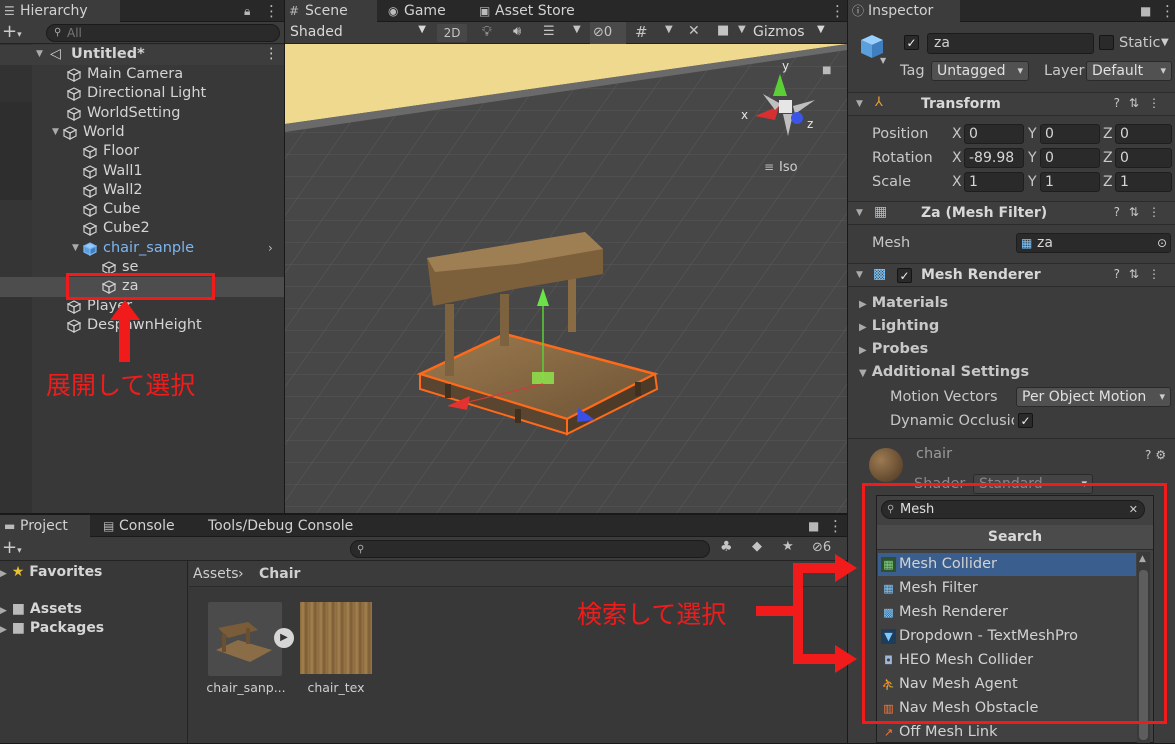 This screenshot has width=1175, height=744. I want to click on asset-chair-texture, so click(336, 638).